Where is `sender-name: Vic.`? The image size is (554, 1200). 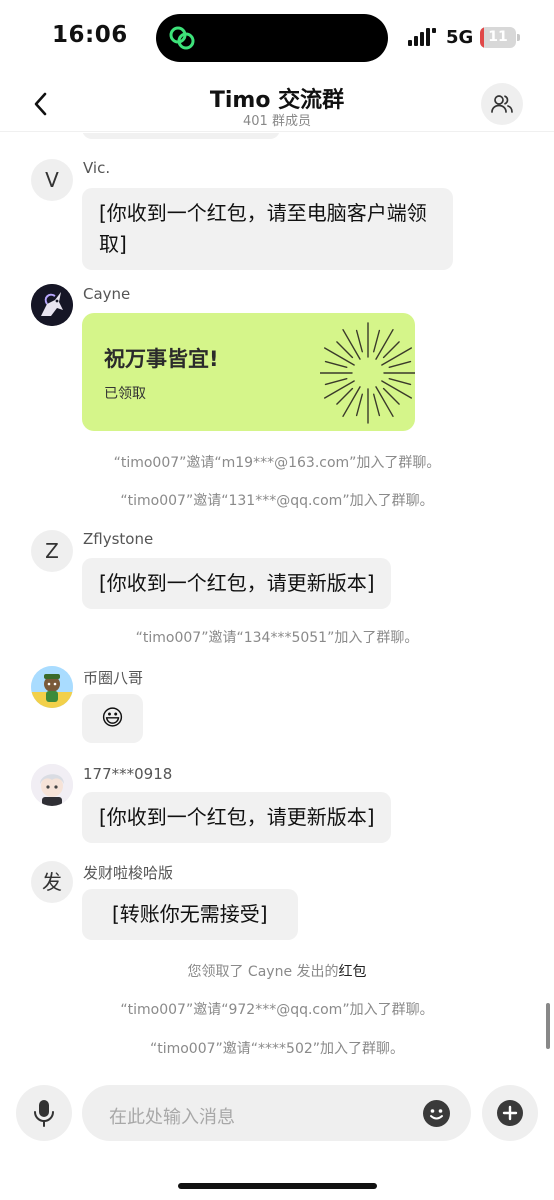
sender-name: Vic. is located at coordinates (97, 168).